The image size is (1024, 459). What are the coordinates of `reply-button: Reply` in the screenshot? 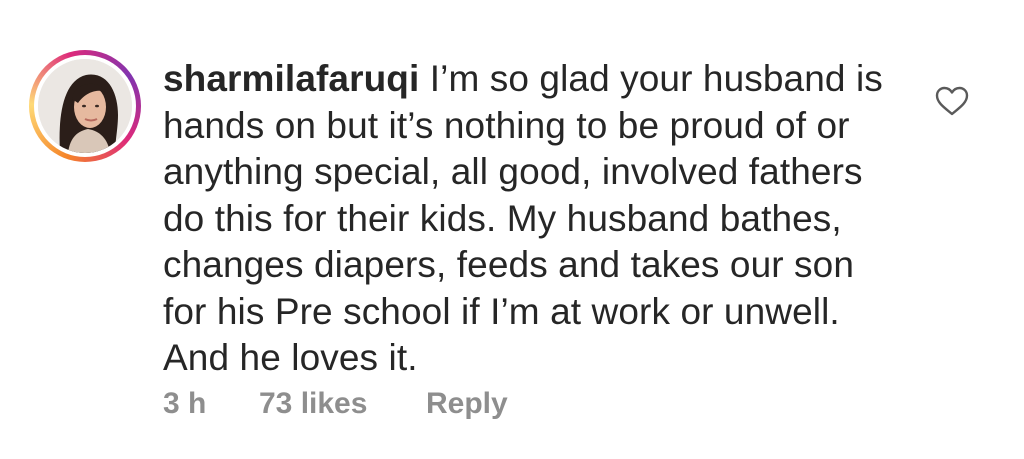 It's located at (467, 404).